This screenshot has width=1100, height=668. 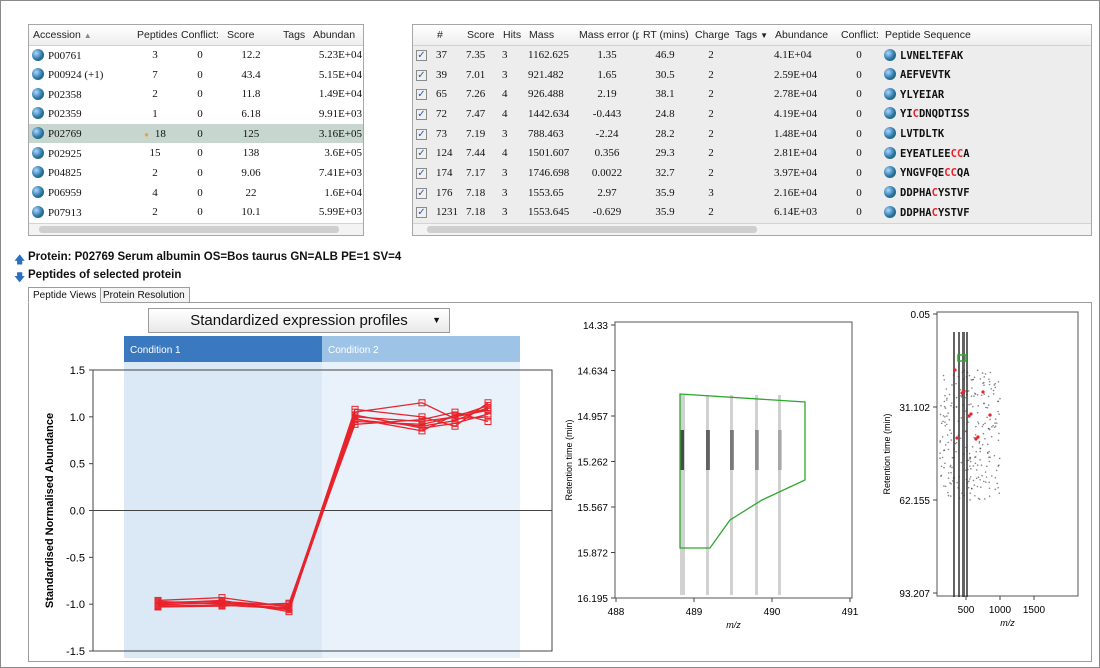 I want to click on y-tick-label: 15.872, so click(x=592, y=554).